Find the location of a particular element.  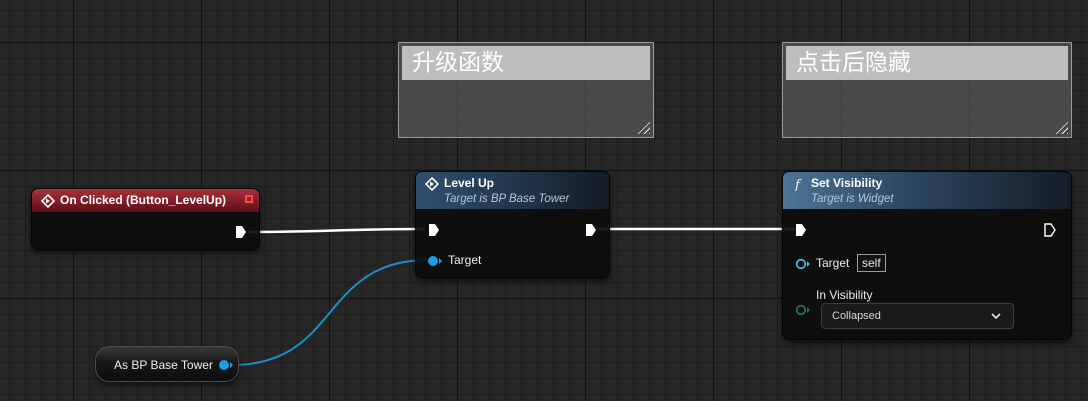

object-output-pin is located at coordinates (226, 365).